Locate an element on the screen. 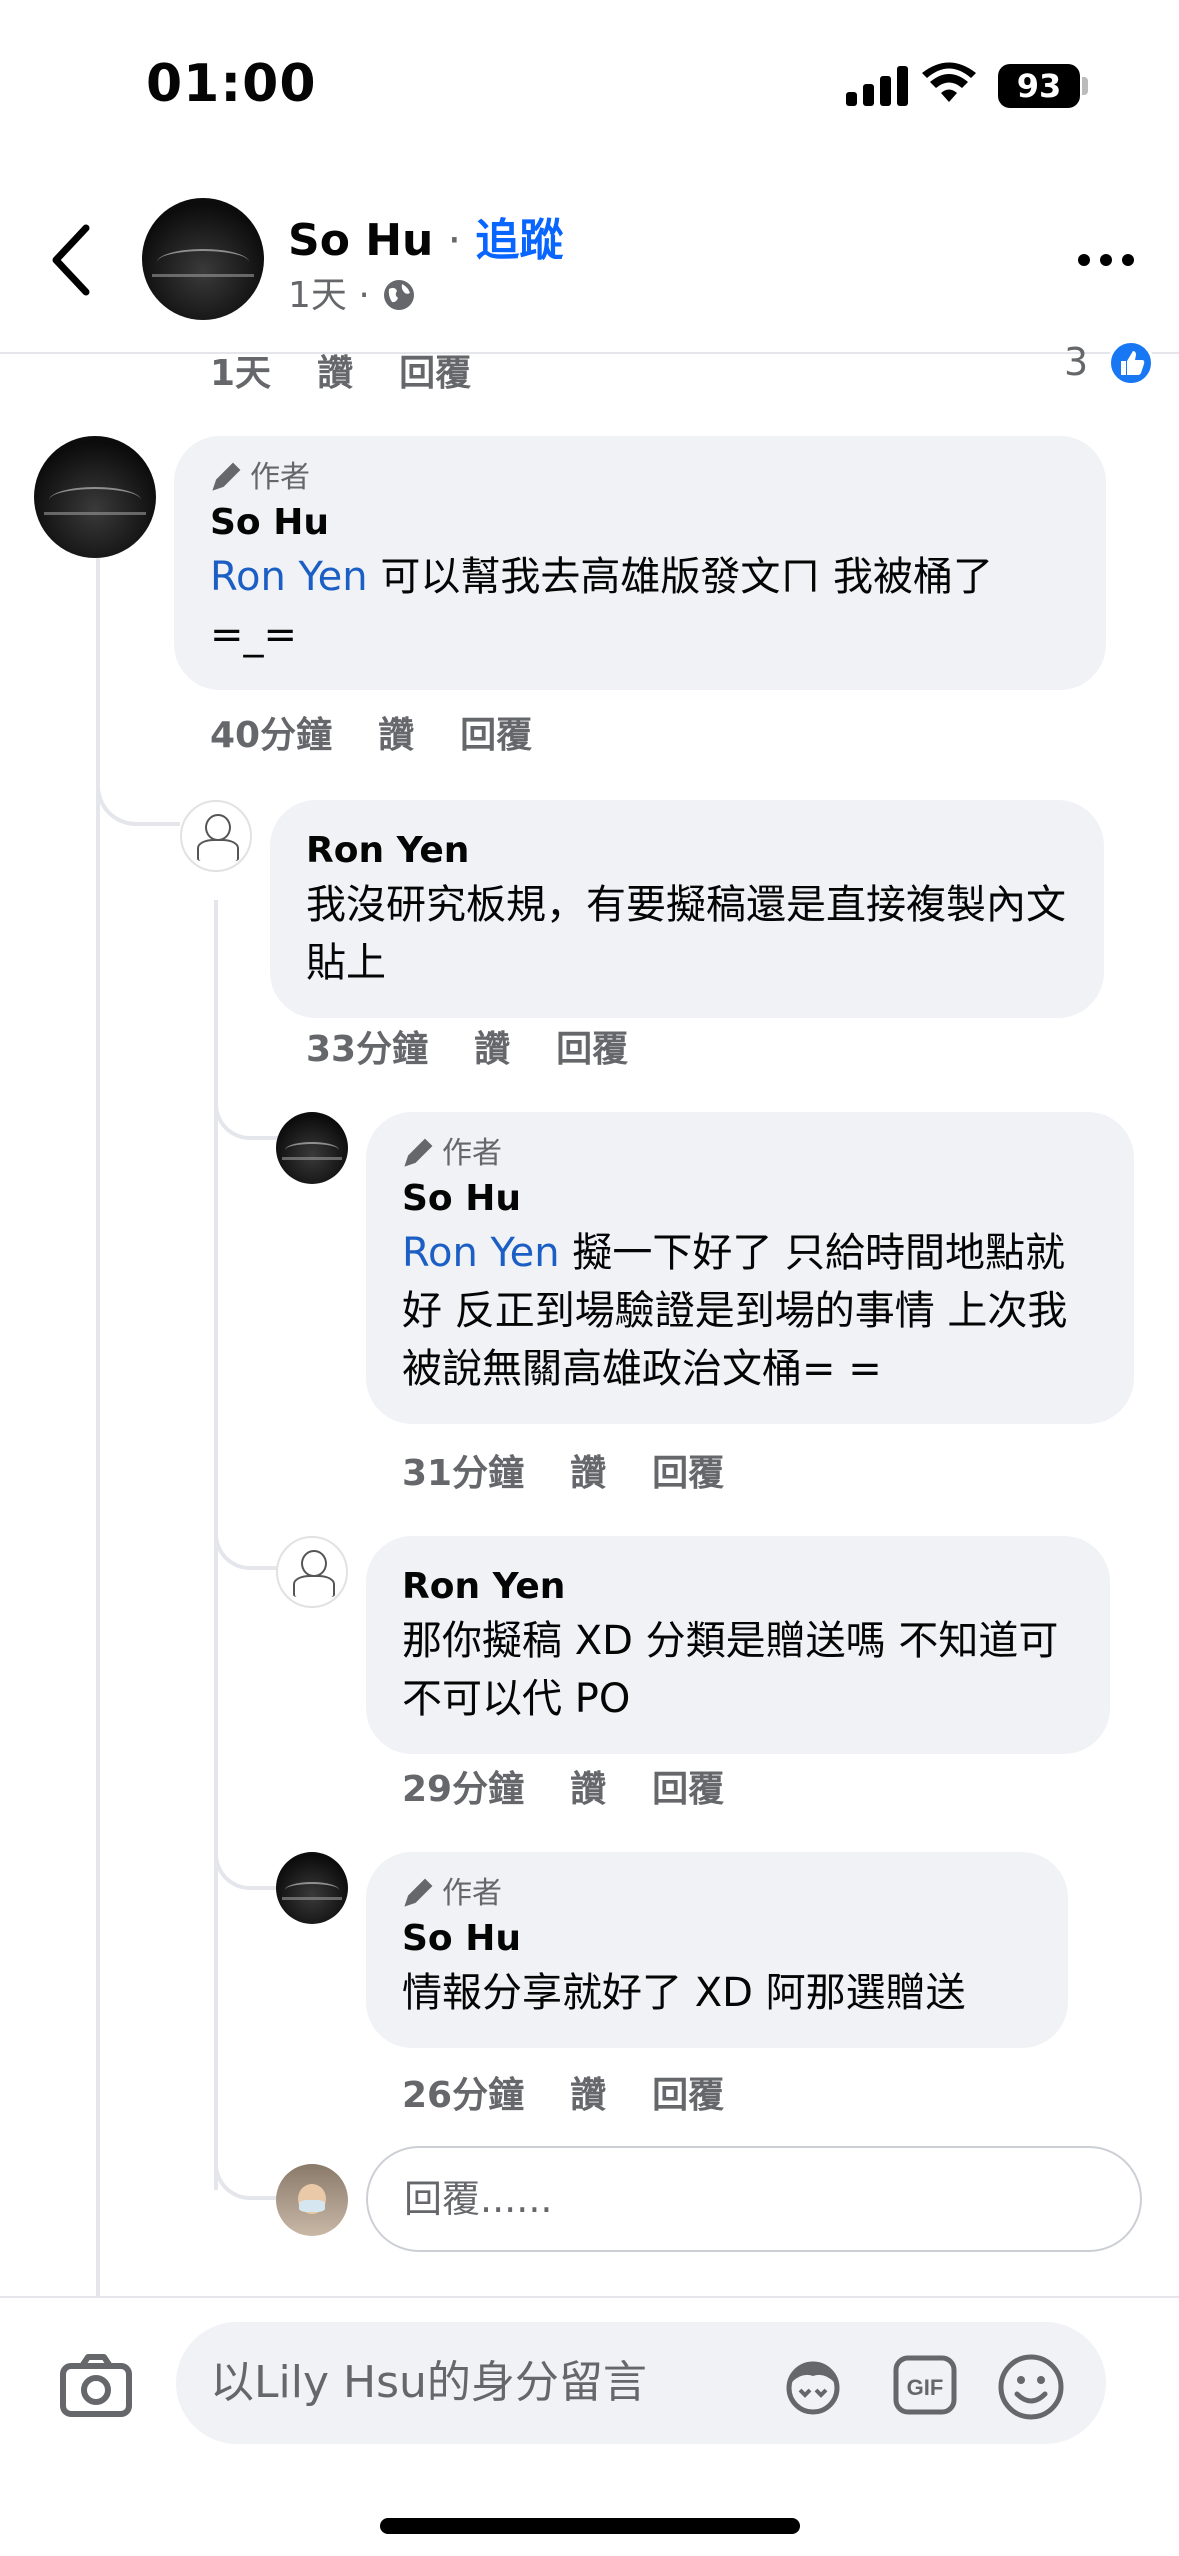 This screenshot has width=1179, height=2556. comment-meta: 26分鐘 讚 回覆 is located at coordinates (586, 2092).